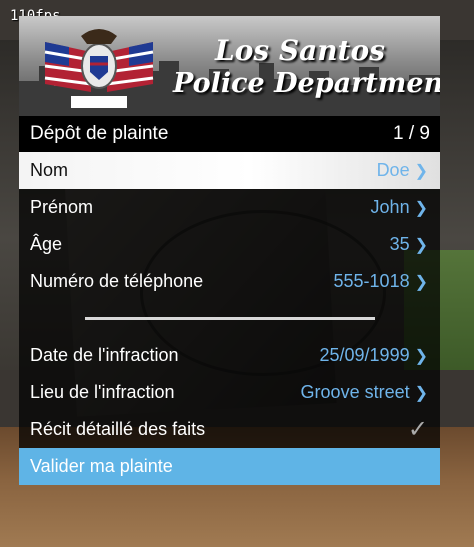 The image size is (474, 547). What do you see at coordinates (393, 170) in the screenshot?
I see `menu-item-value: Doe` at bounding box center [393, 170].